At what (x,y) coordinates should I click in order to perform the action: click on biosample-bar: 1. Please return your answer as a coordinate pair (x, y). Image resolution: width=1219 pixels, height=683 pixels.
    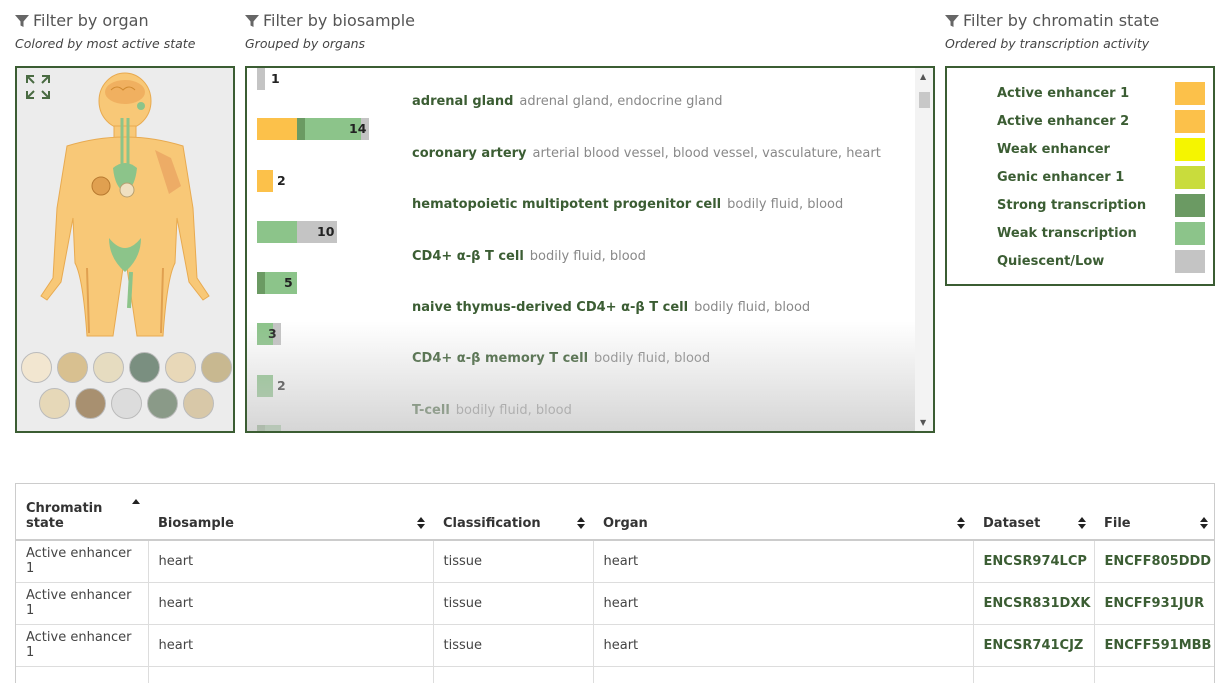
    Looking at the image, I should click on (268, 79).